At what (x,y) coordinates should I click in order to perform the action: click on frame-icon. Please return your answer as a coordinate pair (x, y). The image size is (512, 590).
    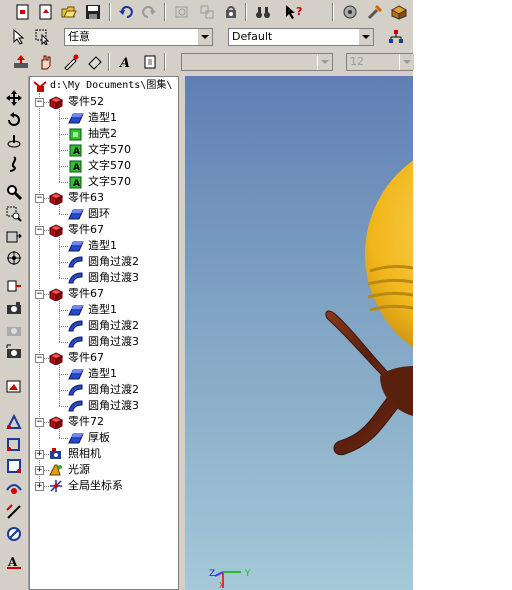
    Looking at the image, I should click on (150, 62).